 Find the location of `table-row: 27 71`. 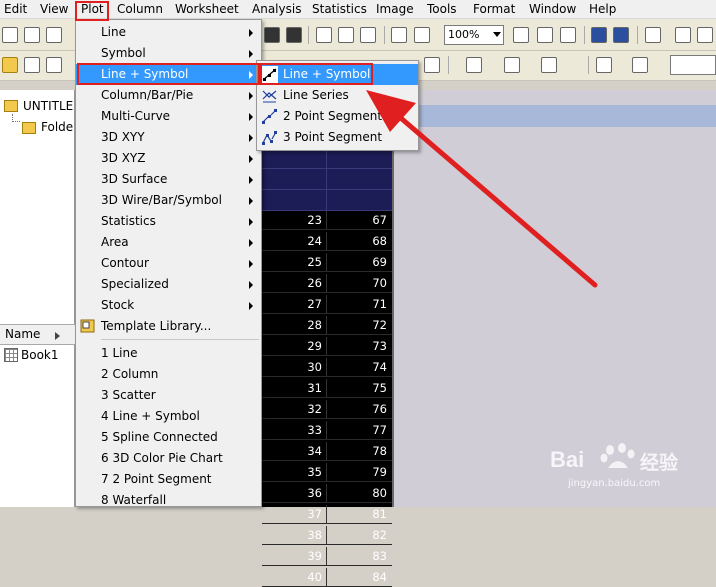

table-row: 27 71 is located at coordinates (327, 304).